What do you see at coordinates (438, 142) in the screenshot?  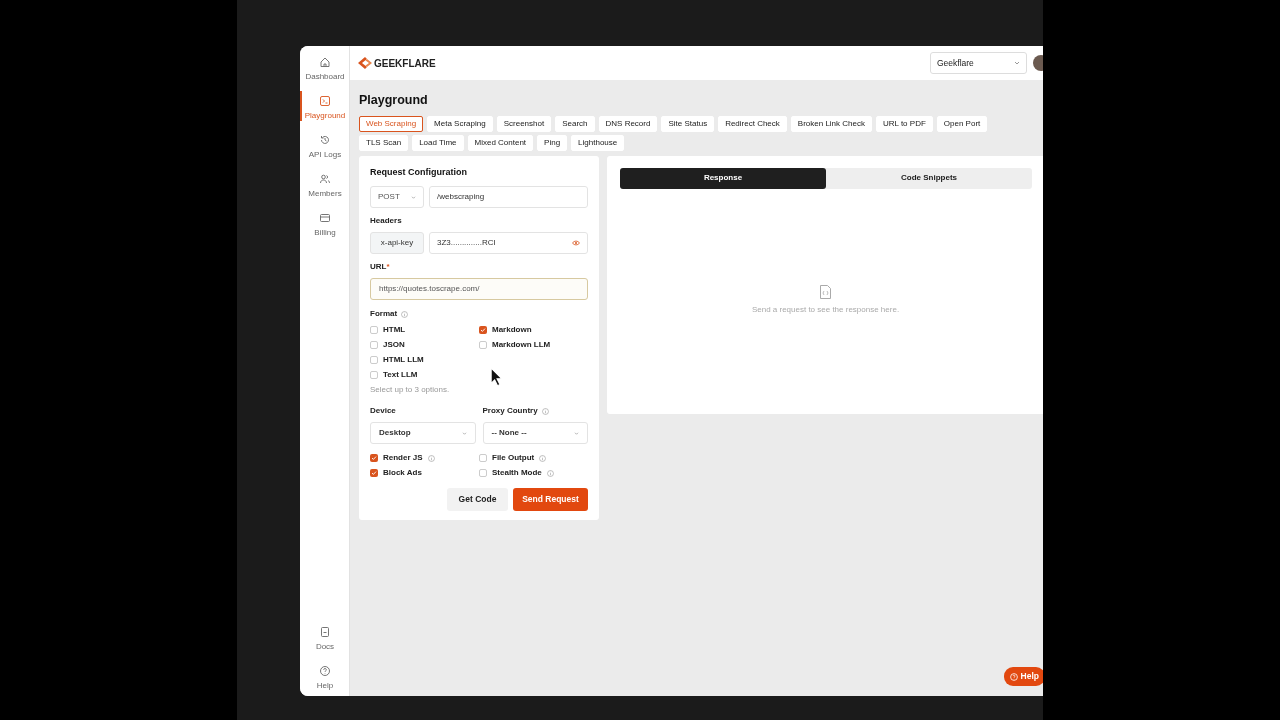 I see `tab: Load Time` at bounding box center [438, 142].